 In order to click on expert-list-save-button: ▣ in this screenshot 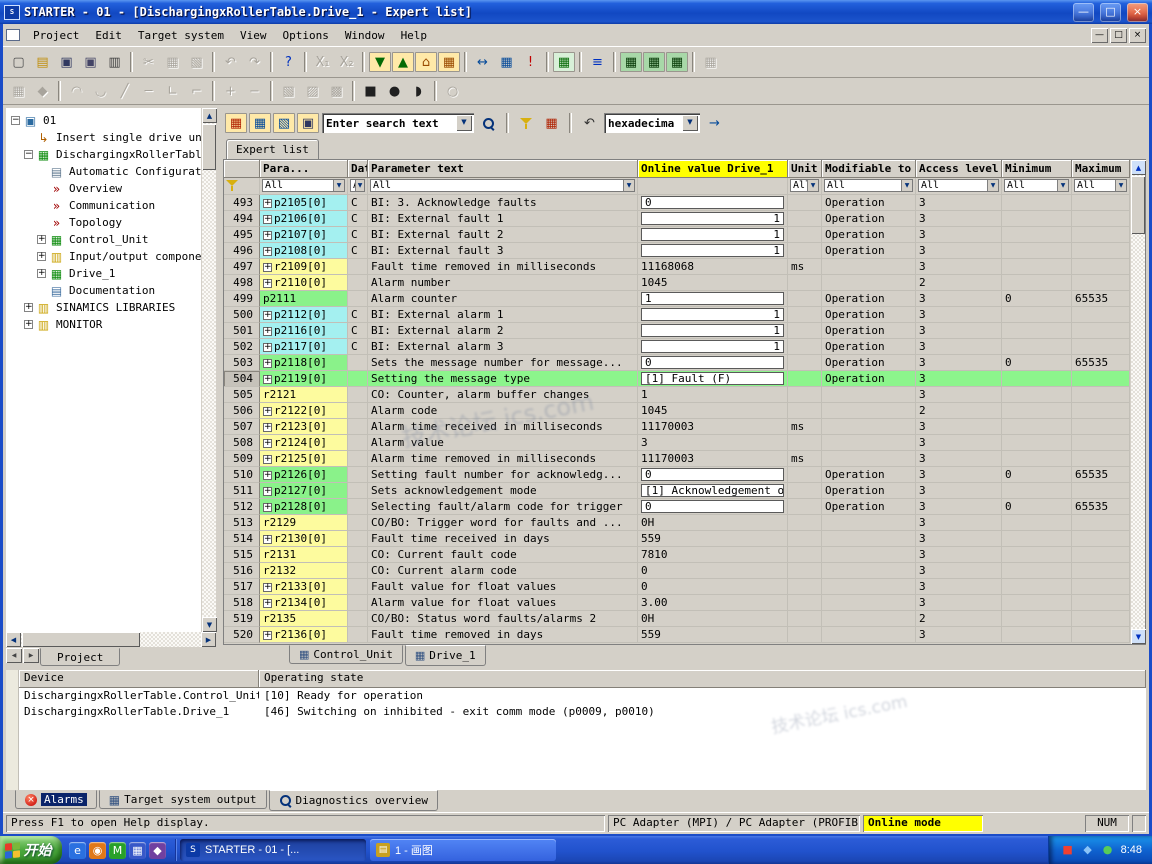, I will do `click(308, 123)`.